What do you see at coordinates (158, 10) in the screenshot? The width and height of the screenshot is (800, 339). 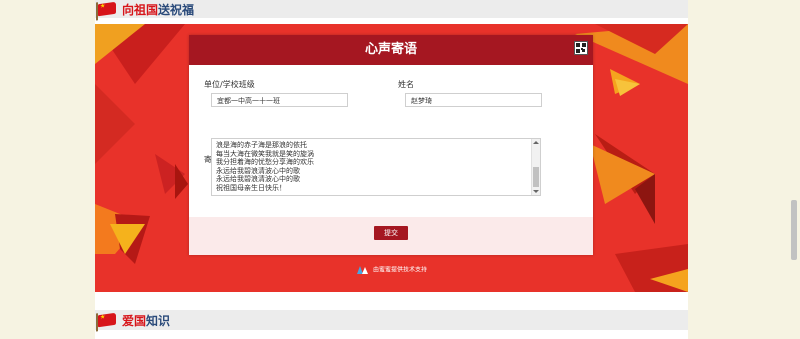 I see `section-title-wishes: 向祖国送祝福` at bounding box center [158, 10].